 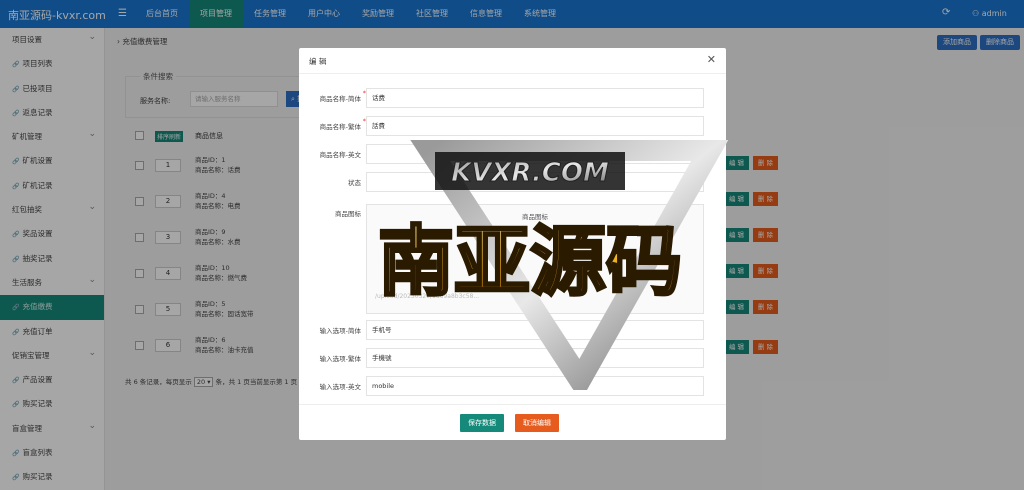 I want to click on save-button: 保存数据, so click(x=482, y=423).